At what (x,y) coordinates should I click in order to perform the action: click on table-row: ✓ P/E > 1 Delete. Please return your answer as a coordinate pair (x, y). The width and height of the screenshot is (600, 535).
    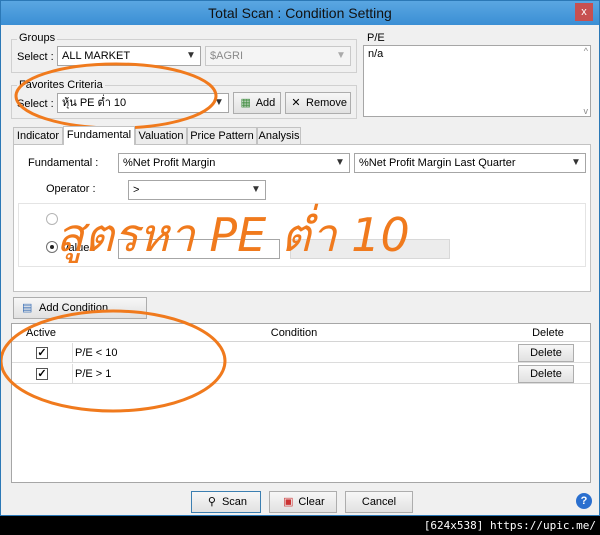
    Looking at the image, I should click on (301, 374).